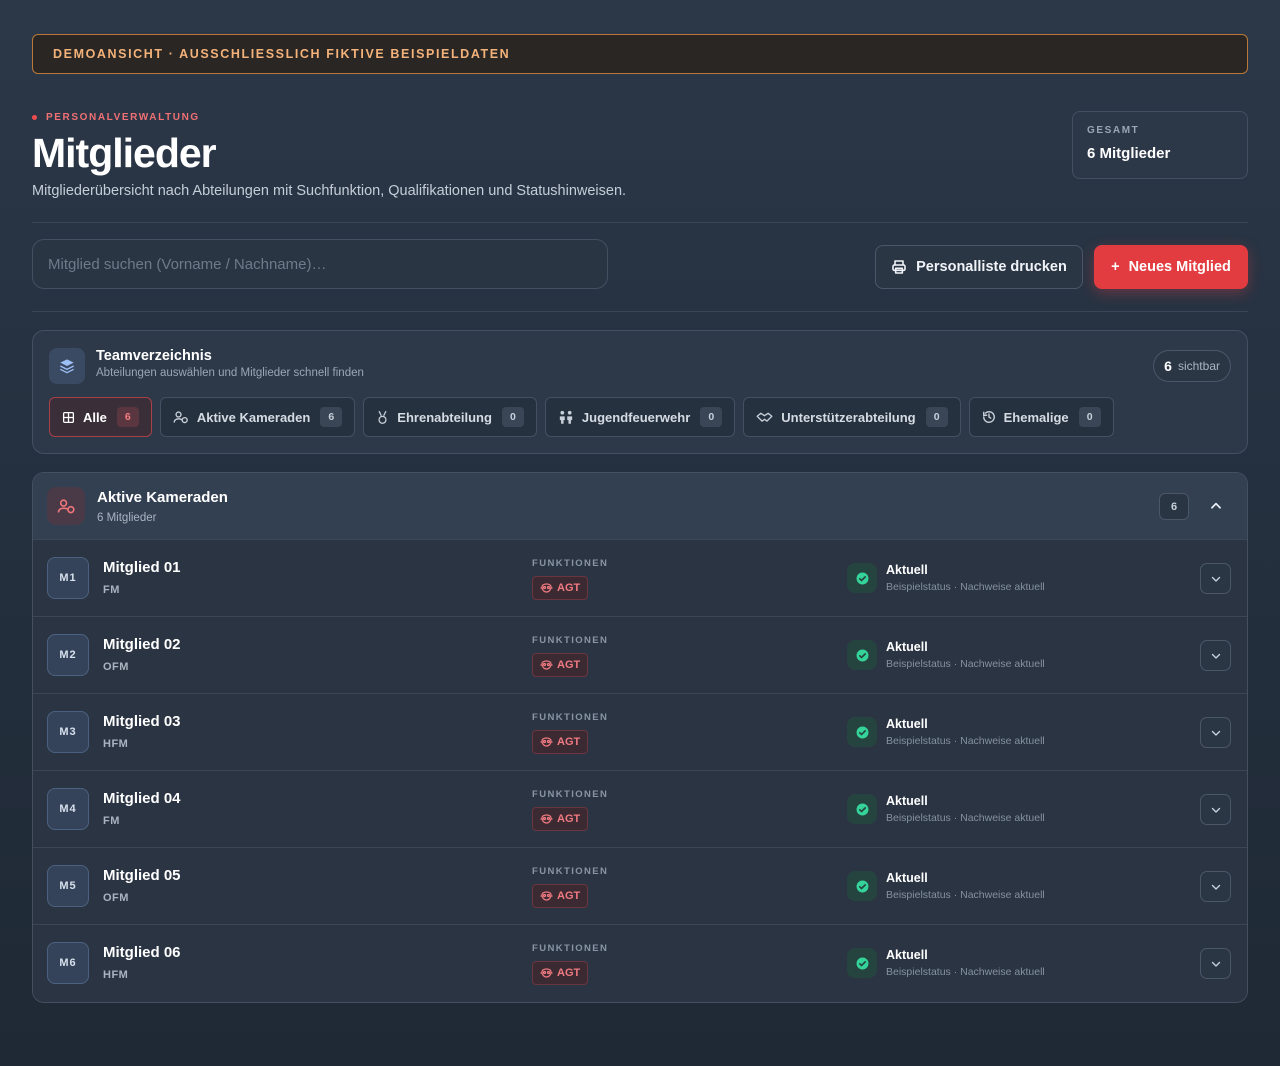 The height and width of the screenshot is (1066, 1280). What do you see at coordinates (899, 267) in the screenshot?
I see `printer-icon` at bounding box center [899, 267].